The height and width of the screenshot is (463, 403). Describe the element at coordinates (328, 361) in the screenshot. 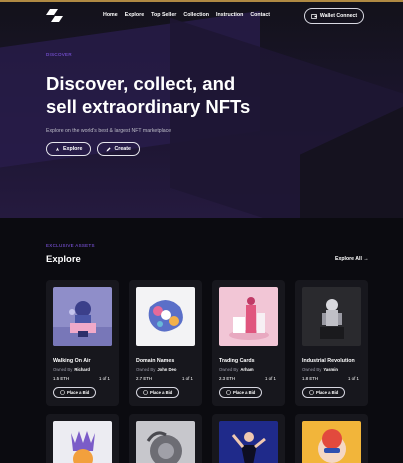

I see `nft-name: Industrial Revolution` at that location.